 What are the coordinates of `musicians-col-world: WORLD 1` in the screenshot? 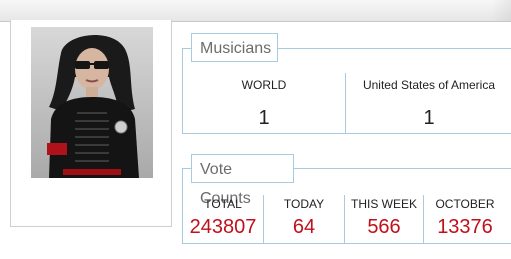 It's located at (264, 91).